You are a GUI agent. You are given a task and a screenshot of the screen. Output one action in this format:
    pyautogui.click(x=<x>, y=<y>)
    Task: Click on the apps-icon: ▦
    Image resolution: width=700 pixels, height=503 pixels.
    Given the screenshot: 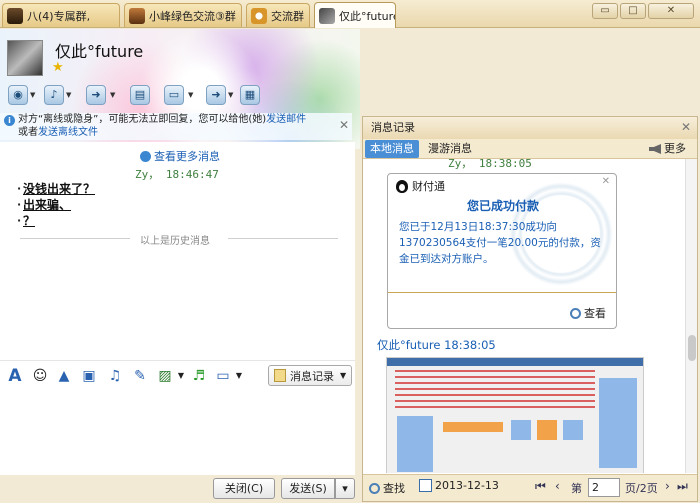 What is the action you would take?
    pyautogui.click(x=250, y=95)
    